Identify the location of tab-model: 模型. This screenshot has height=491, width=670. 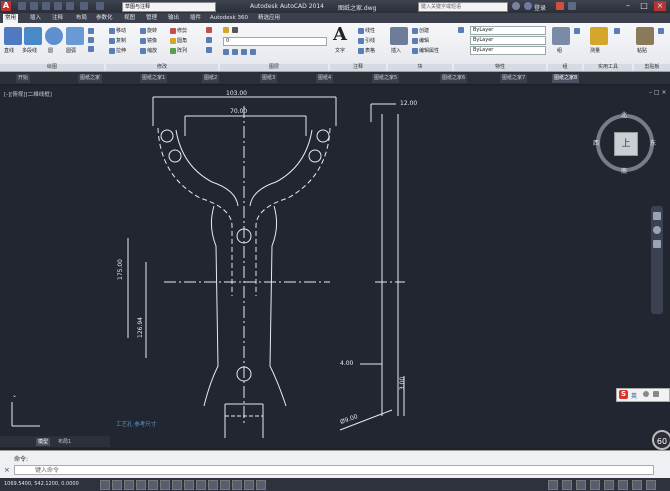
(43, 442).